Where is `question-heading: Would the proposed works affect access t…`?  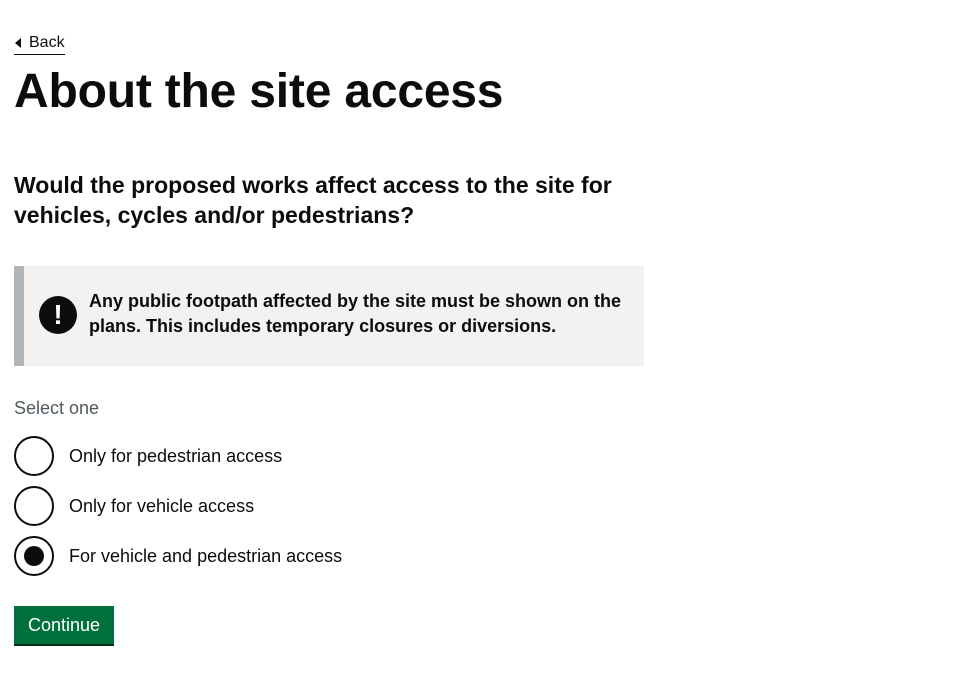
question-heading: Would the proposed works affect access t… is located at coordinates (313, 200).